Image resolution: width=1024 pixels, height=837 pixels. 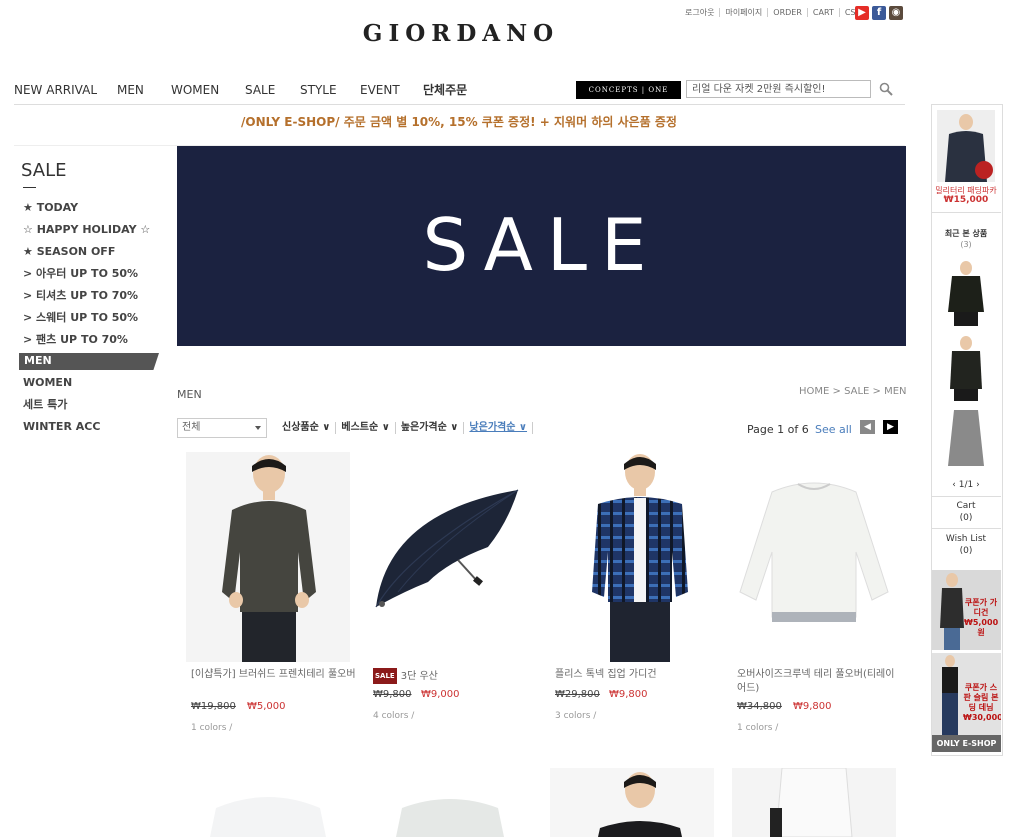 I want to click on product-colors: 3 colors /, so click(x=576, y=716).